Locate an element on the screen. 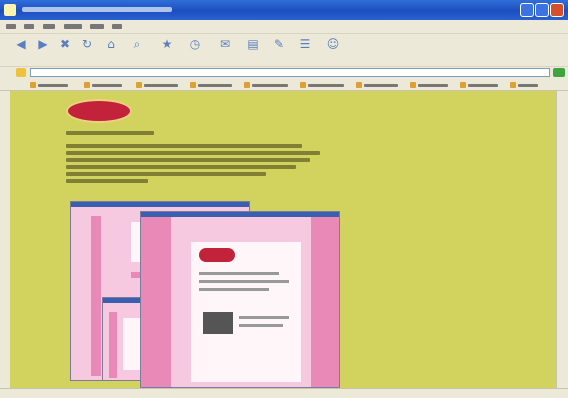 The height and width of the screenshot is (398, 568). messenger-icon: ☺ is located at coordinates (333, 44).